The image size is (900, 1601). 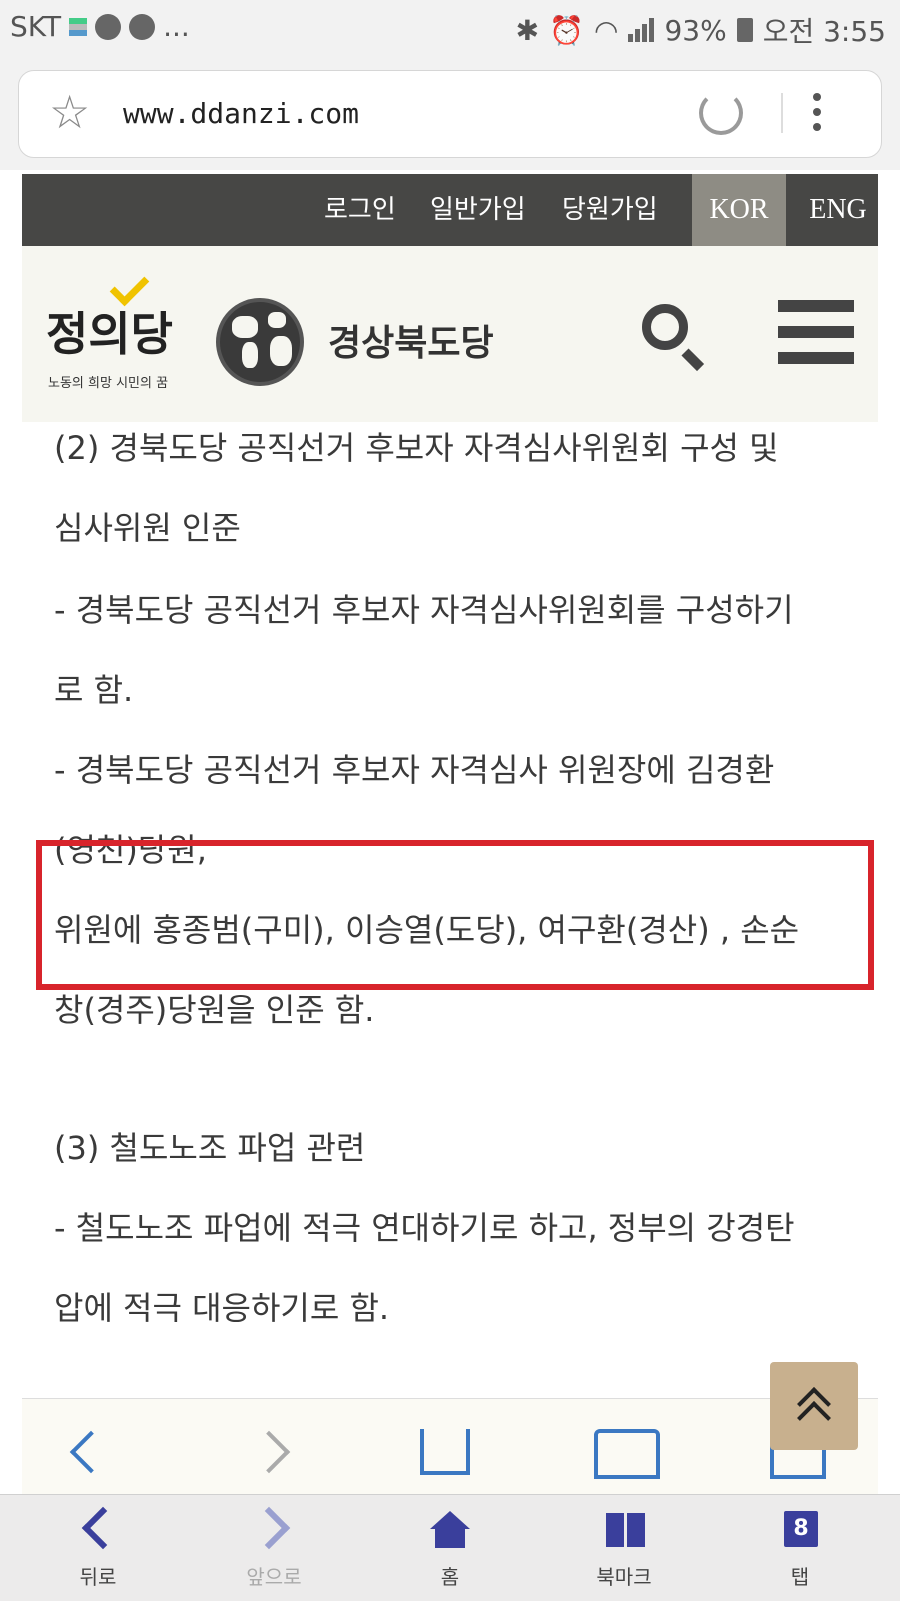 What do you see at coordinates (695, 30) in the screenshot?
I see `battery-percent: 93%` at bounding box center [695, 30].